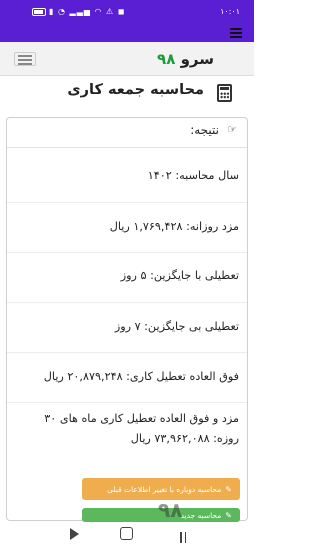 The image size is (320, 550). What do you see at coordinates (174, 226) in the screenshot?
I see `result-daily-wage-text: مزد روزانه: ۱,۷۶۹,۴۲۸ ریال` at bounding box center [174, 226].